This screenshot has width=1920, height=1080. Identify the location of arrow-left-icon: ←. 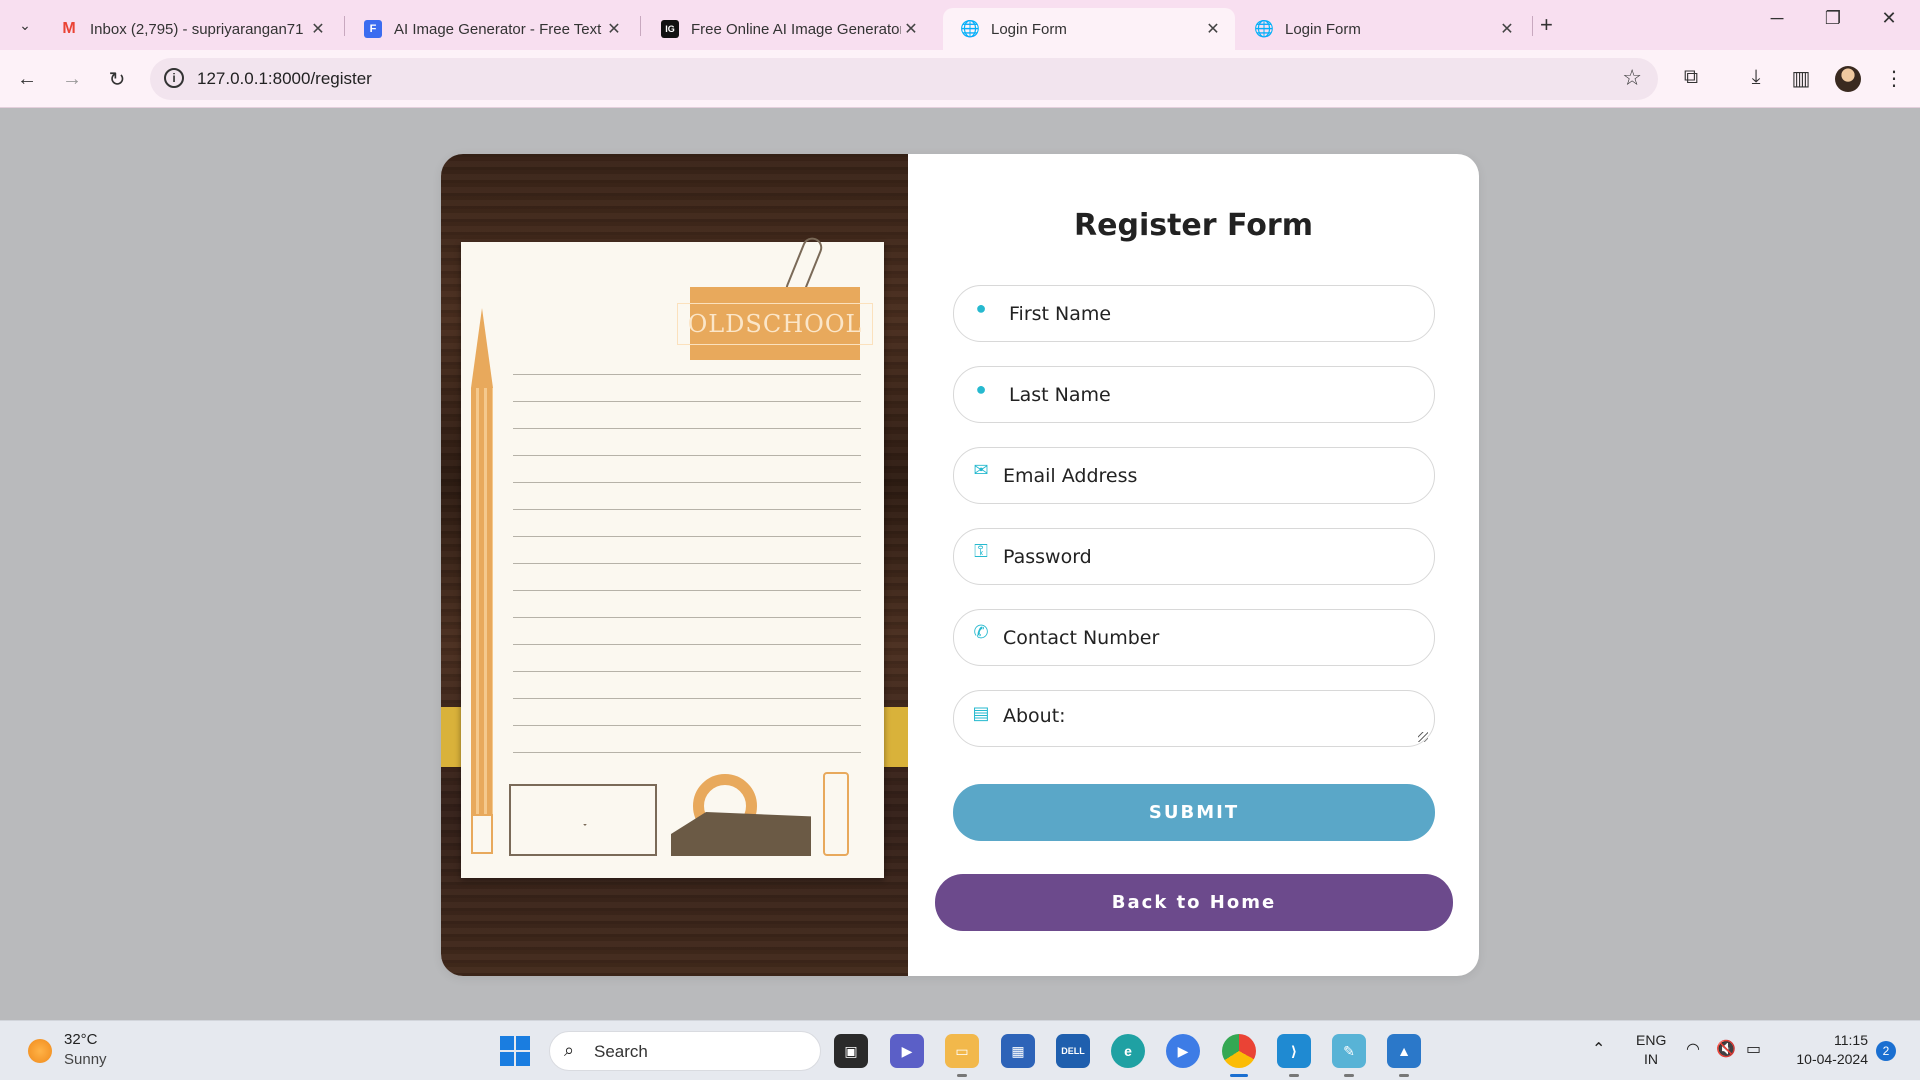
(27, 78).